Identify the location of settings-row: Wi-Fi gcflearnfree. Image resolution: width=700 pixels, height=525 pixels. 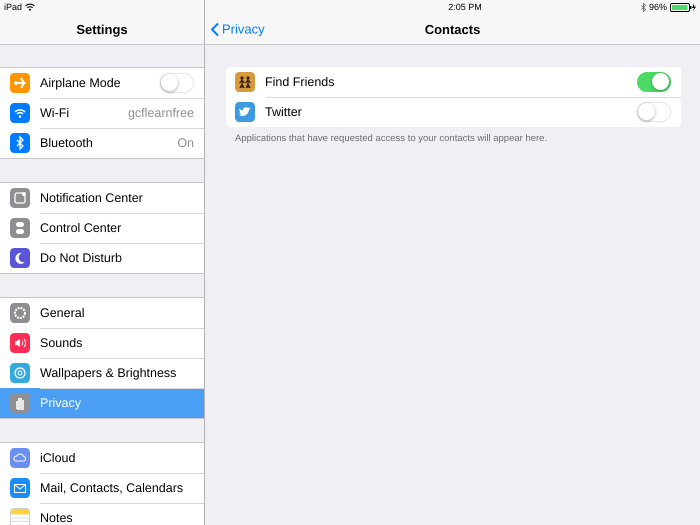
(102, 113).